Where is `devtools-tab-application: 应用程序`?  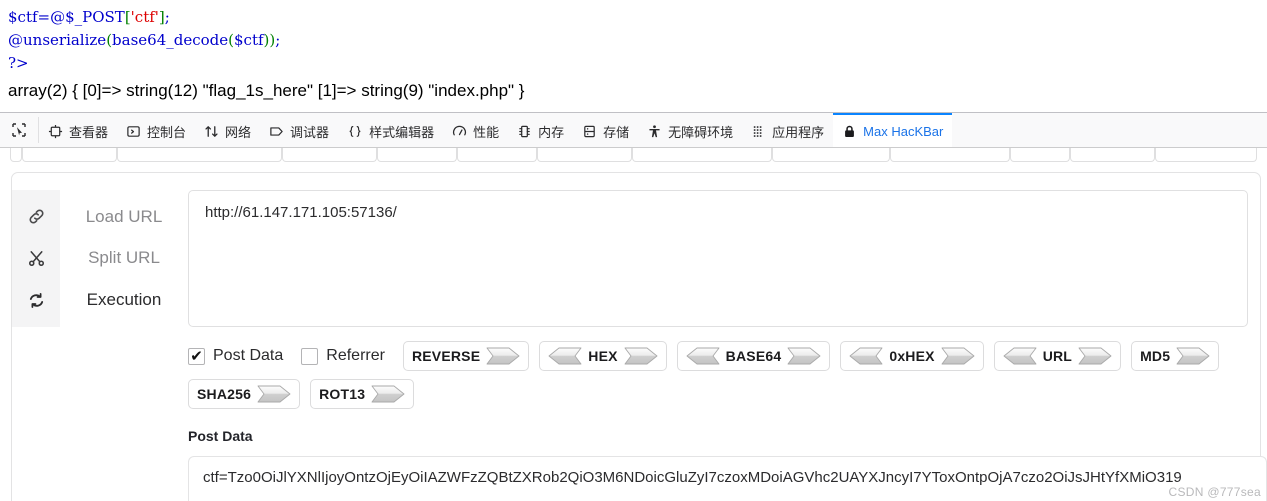
devtools-tab-application: 应用程序 is located at coordinates (787, 130).